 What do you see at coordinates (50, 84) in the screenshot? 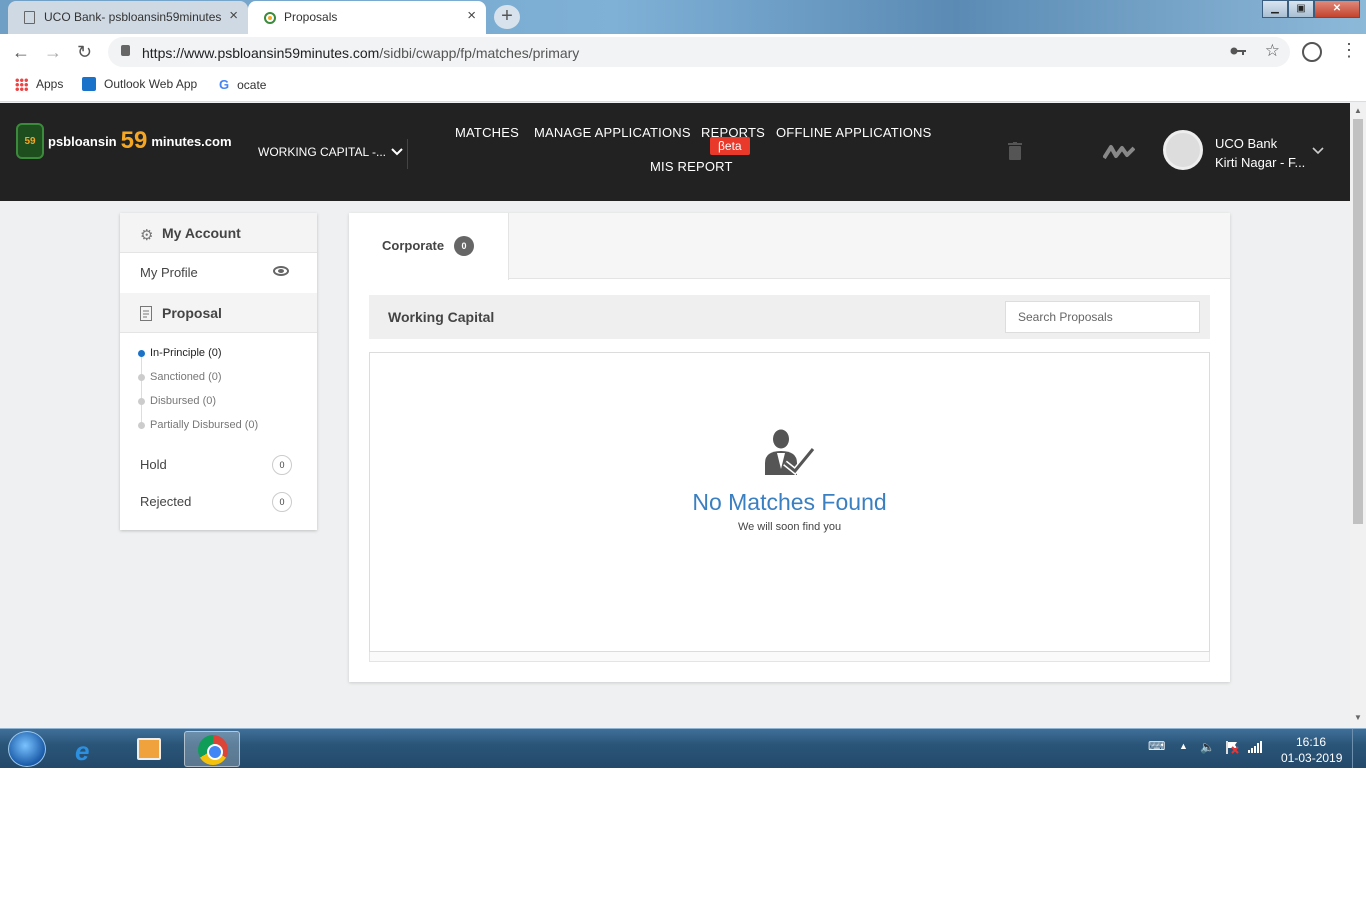
I see `bookmark-label: Apps` at bounding box center [50, 84].